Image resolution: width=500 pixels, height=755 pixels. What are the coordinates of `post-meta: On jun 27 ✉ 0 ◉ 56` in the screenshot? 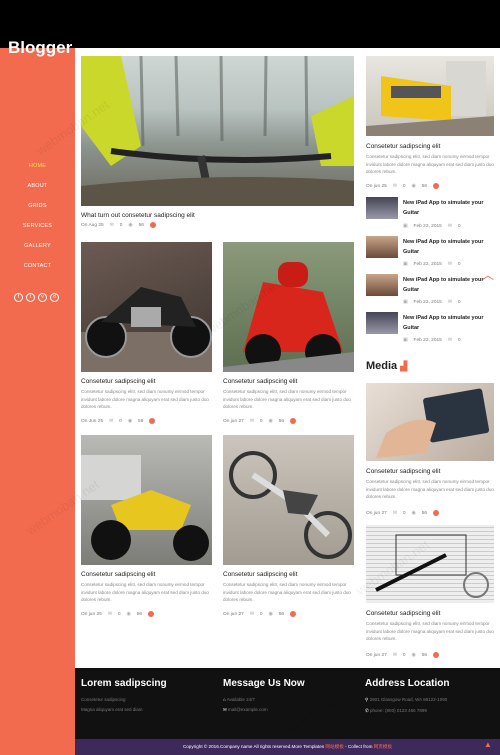 It's located at (260, 421).